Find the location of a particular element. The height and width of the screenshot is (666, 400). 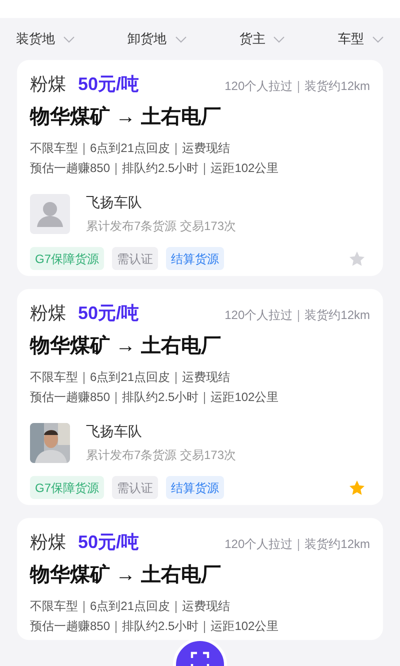

filter-dropdown: 卸货地 is located at coordinates (157, 39).